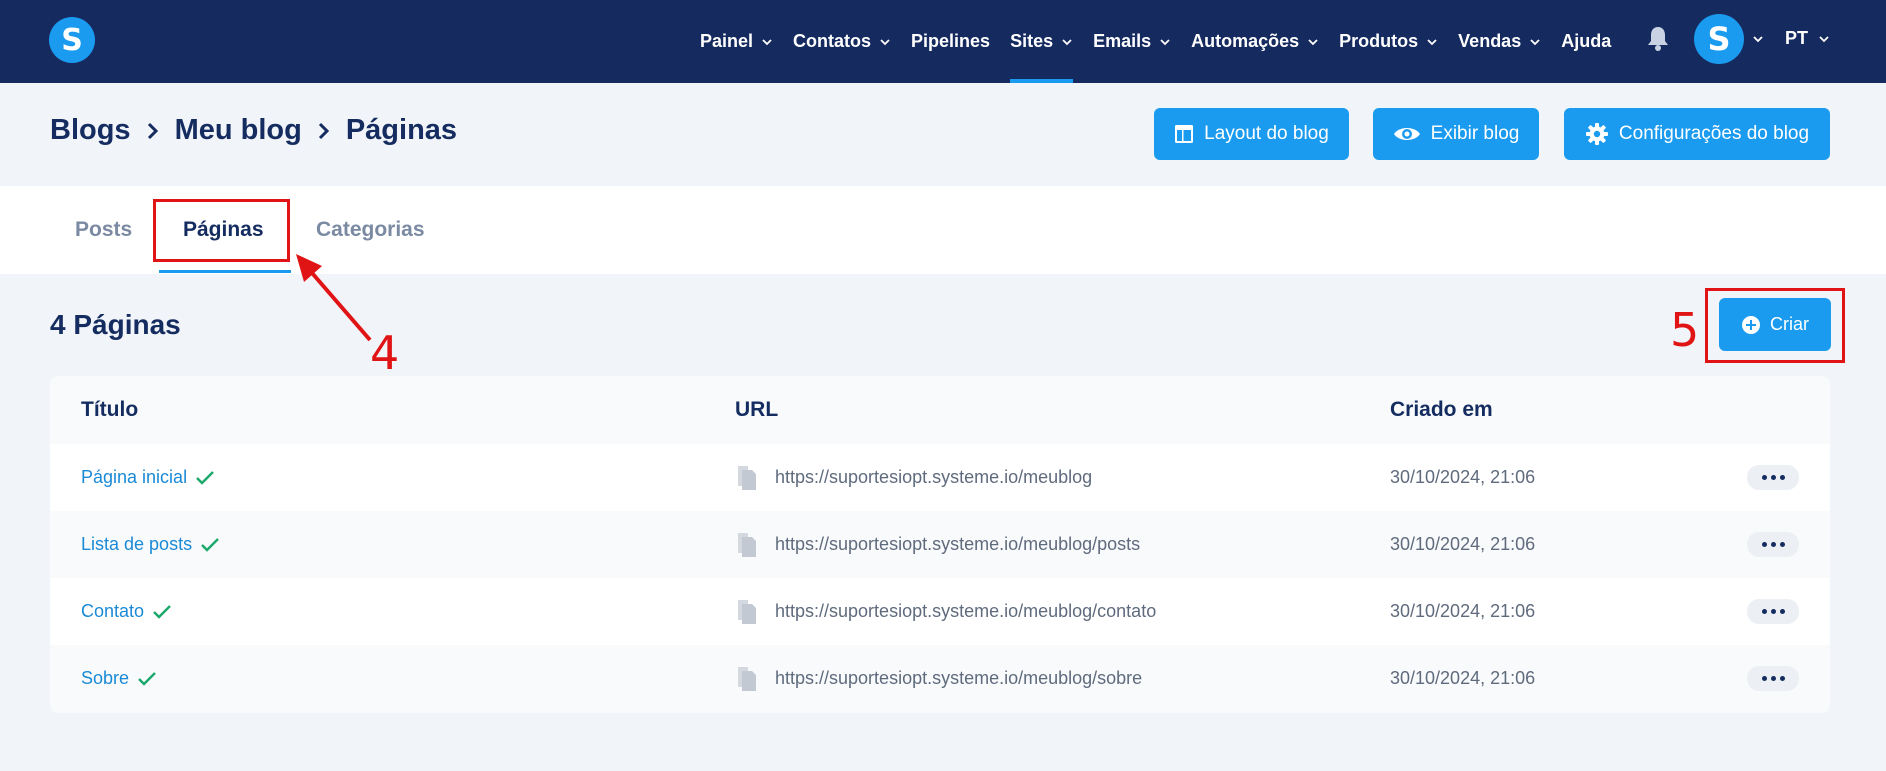  Describe the element at coordinates (105, 678) in the screenshot. I see `page-title-link: Sobre` at that location.